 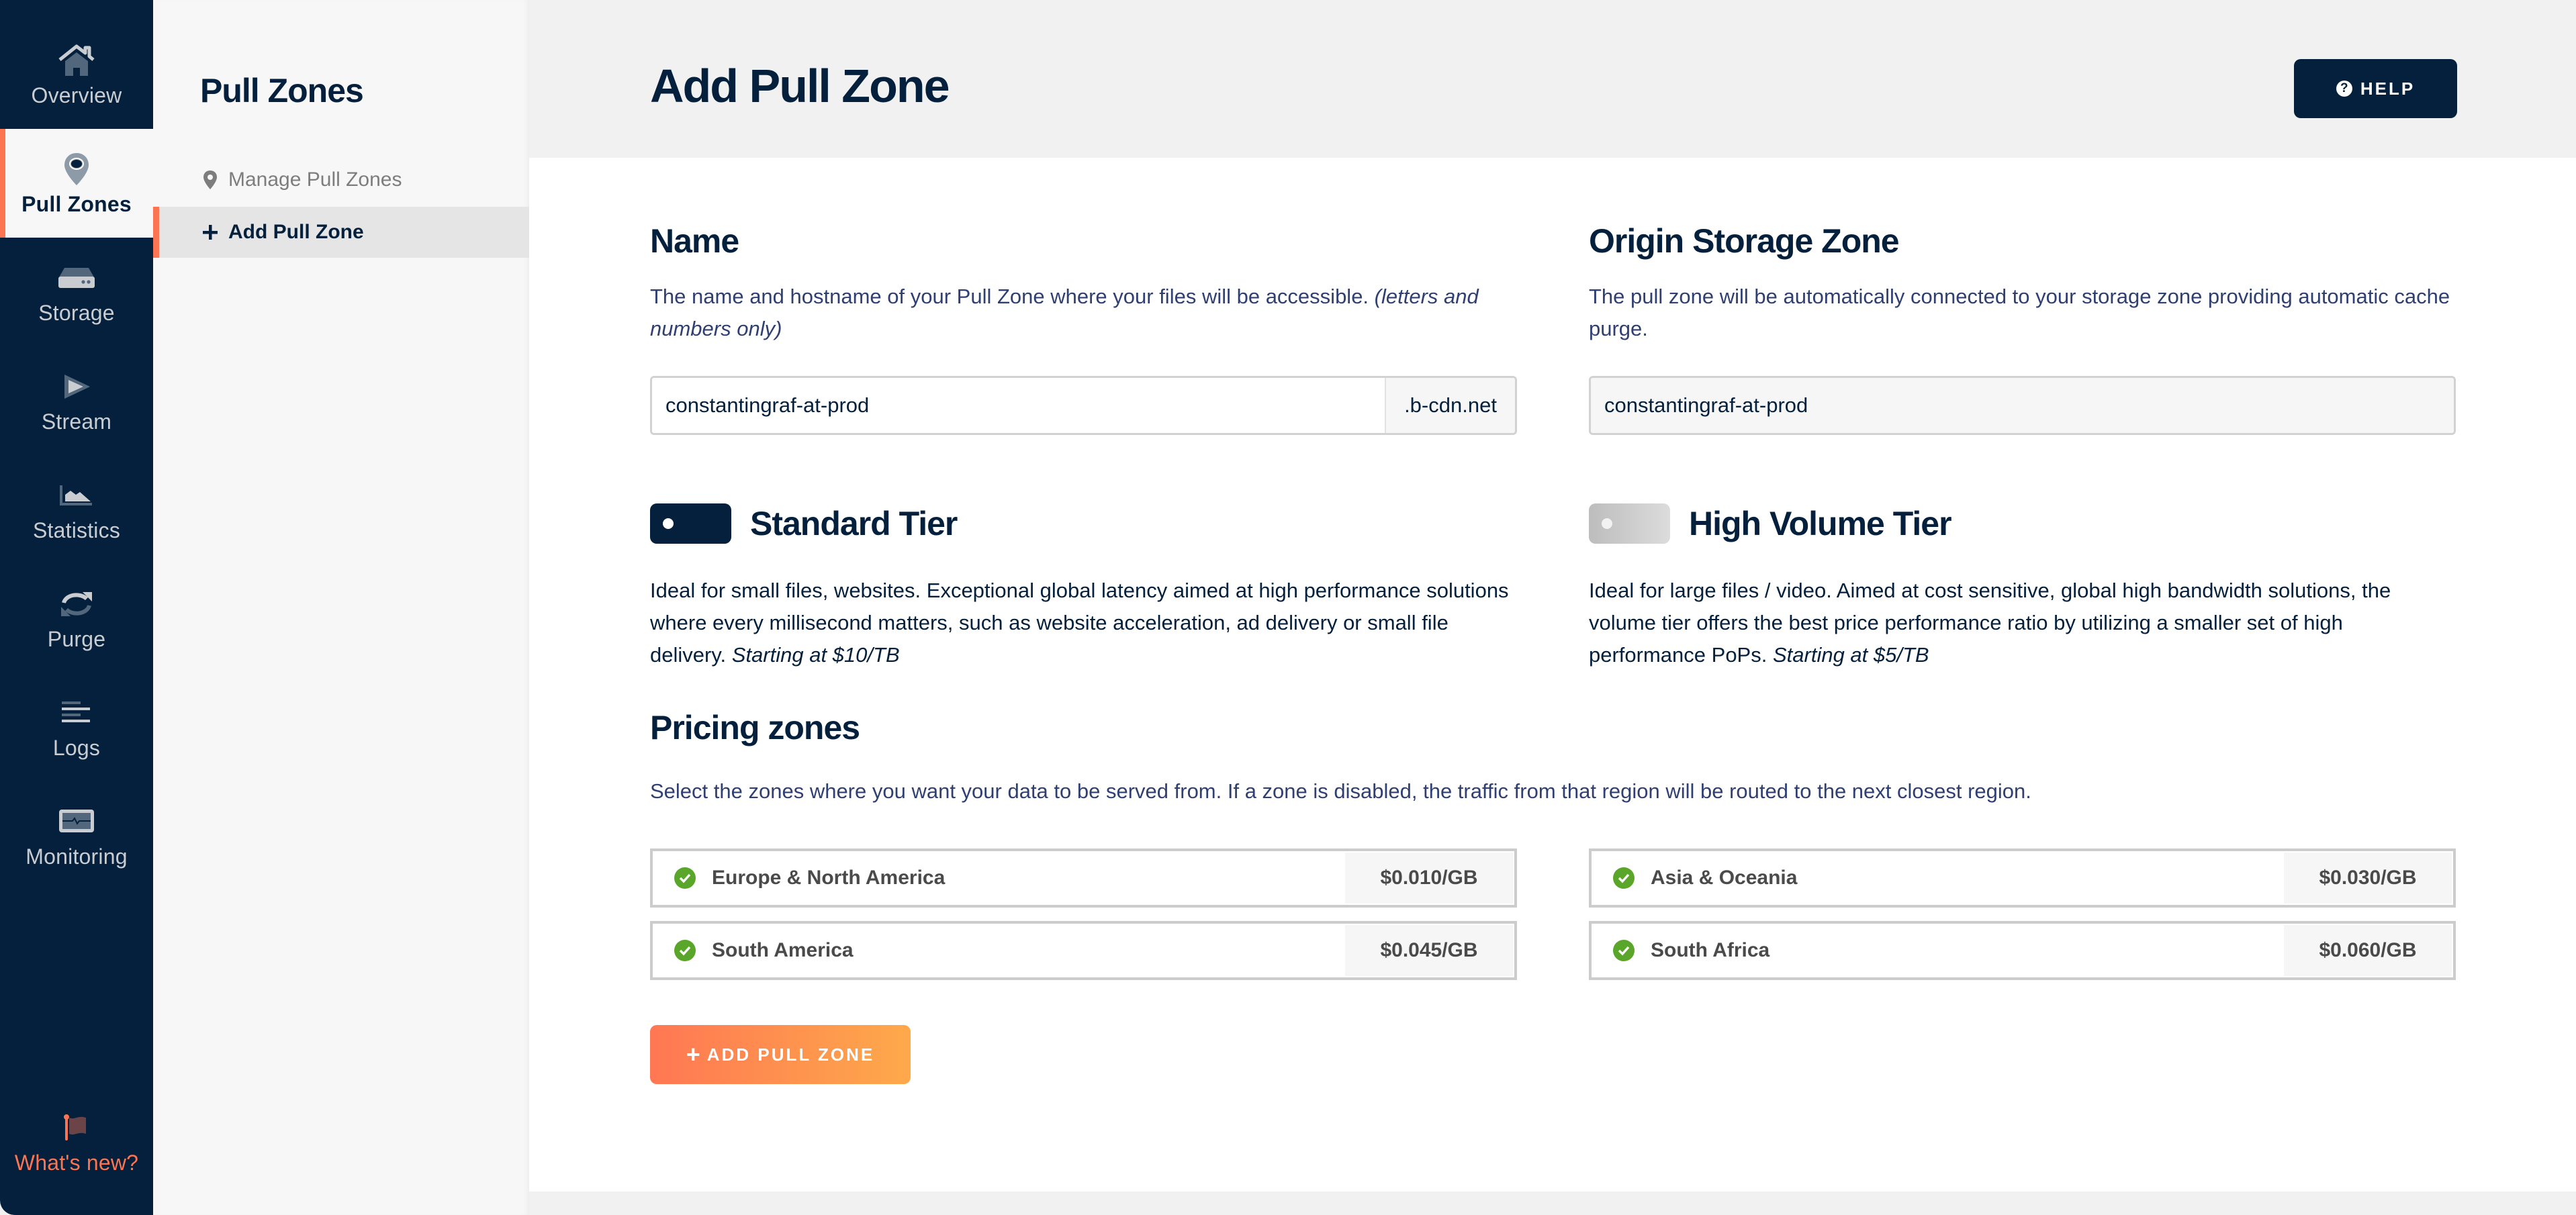 I want to click on nav-item-purge: Purge, so click(x=76, y=619).